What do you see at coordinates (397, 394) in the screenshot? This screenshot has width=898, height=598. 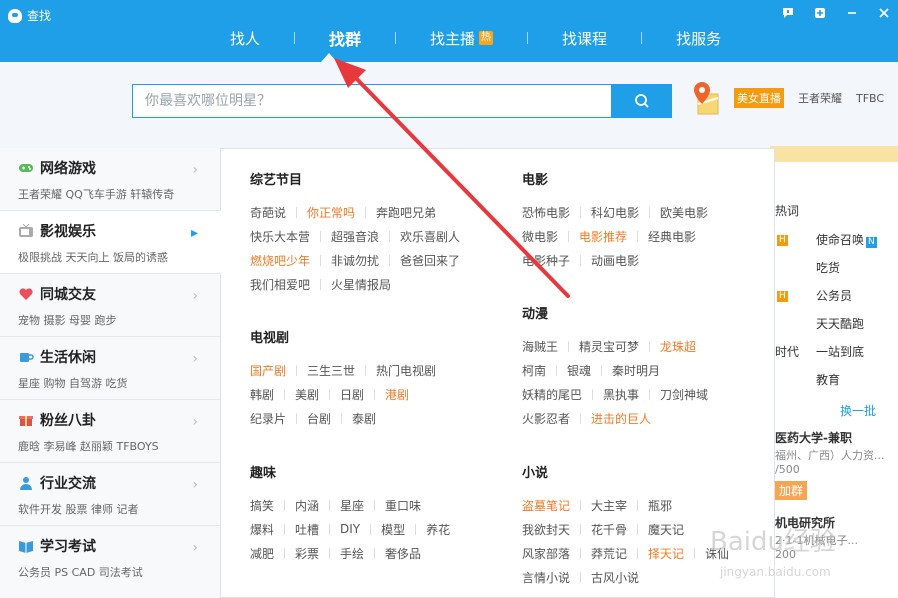 I see `category-tag: 港剧` at bounding box center [397, 394].